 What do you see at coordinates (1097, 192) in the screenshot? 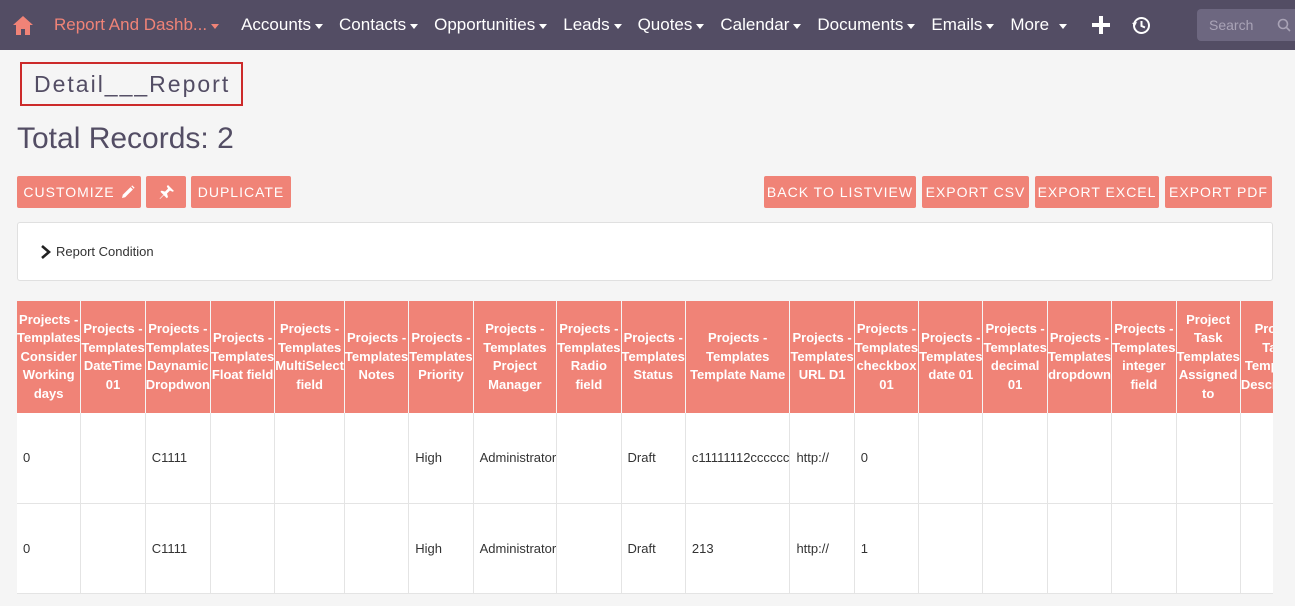
I see `export-excel-button: EXPORT EXCEL` at bounding box center [1097, 192].